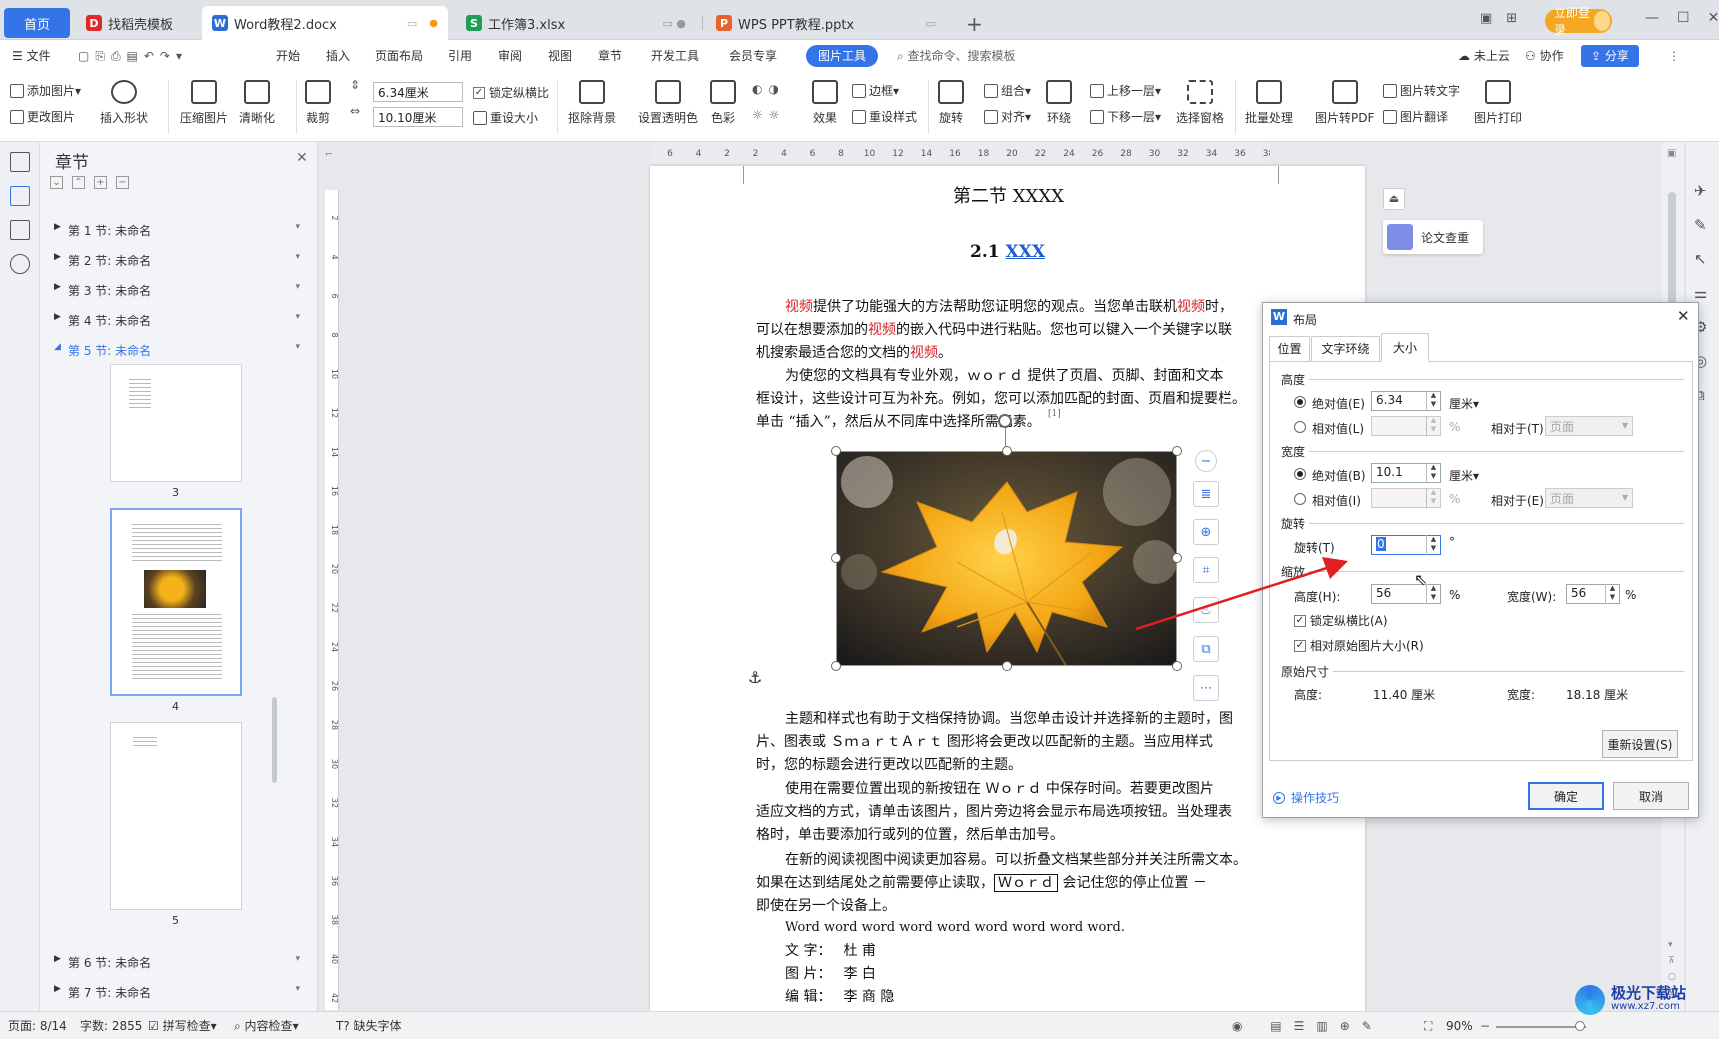 The width and height of the screenshot is (1719, 1039). What do you see at coordinates (177, 992) in the screenshot?
I see `section-item-7: ▶ 第 7 节: 未命名 ▾` at bounding box center [177, 992].